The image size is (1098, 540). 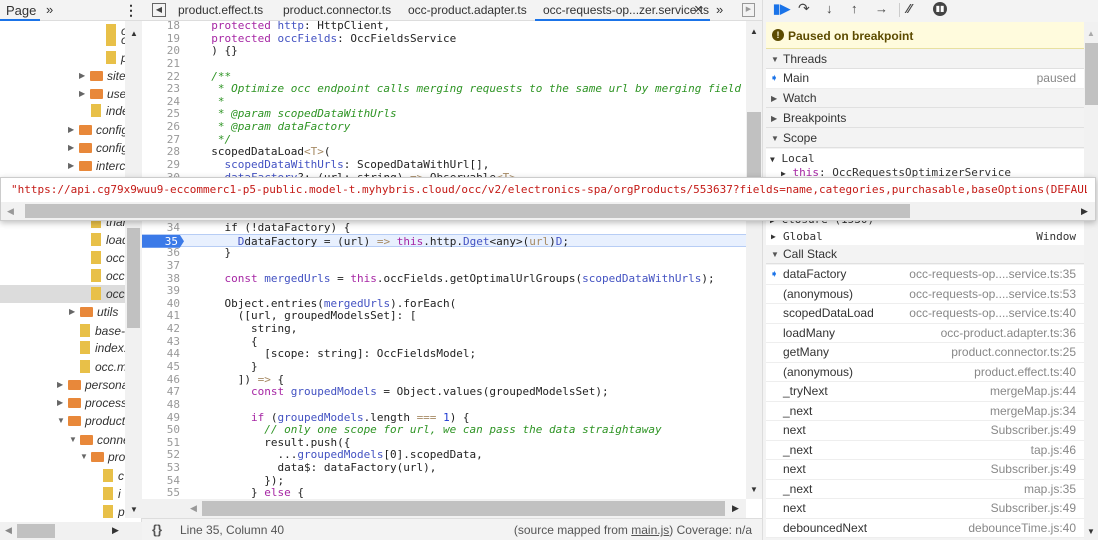 I want to click on more-tabs-button: », so click(x=49, y=9).